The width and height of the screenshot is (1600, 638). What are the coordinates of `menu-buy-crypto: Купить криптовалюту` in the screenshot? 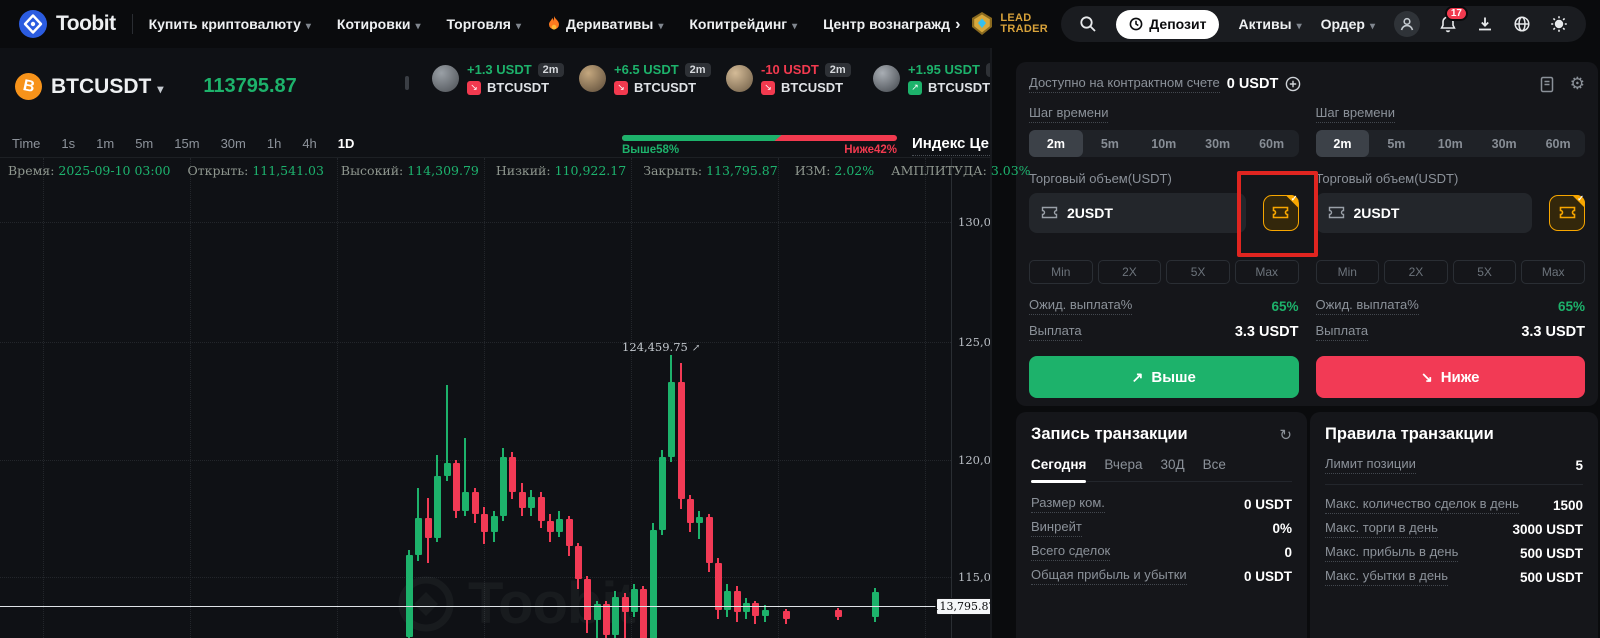 It's located at (230, 24).